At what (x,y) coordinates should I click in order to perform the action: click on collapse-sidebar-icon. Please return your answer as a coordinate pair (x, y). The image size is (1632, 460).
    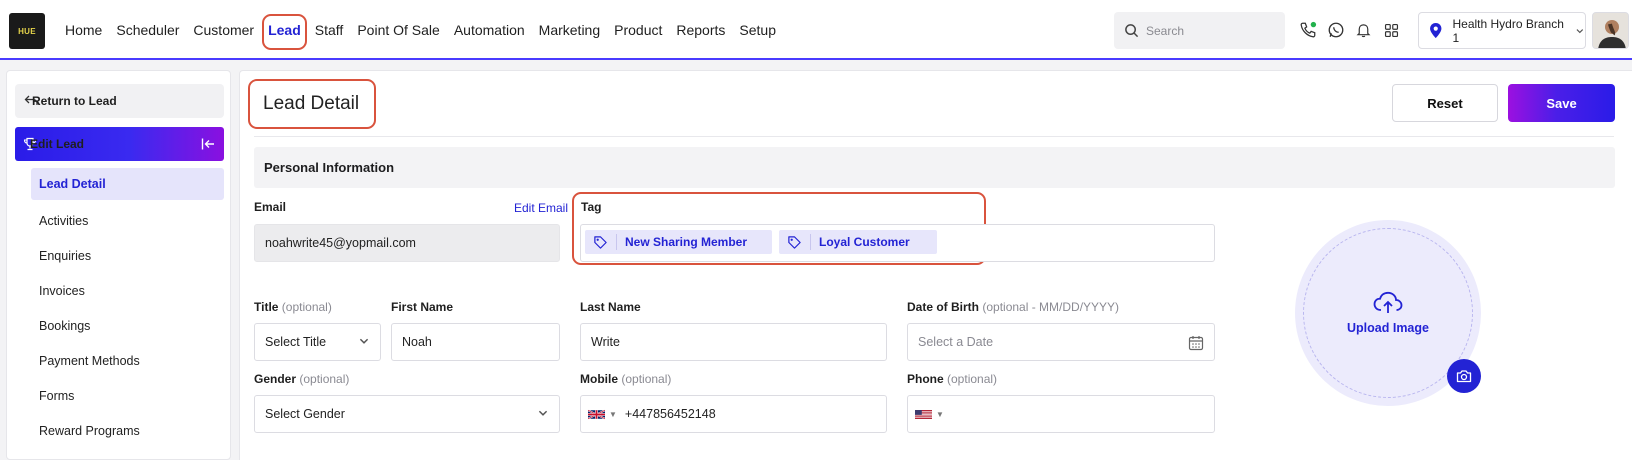
    Looking at the image, I should click on (208, 144).